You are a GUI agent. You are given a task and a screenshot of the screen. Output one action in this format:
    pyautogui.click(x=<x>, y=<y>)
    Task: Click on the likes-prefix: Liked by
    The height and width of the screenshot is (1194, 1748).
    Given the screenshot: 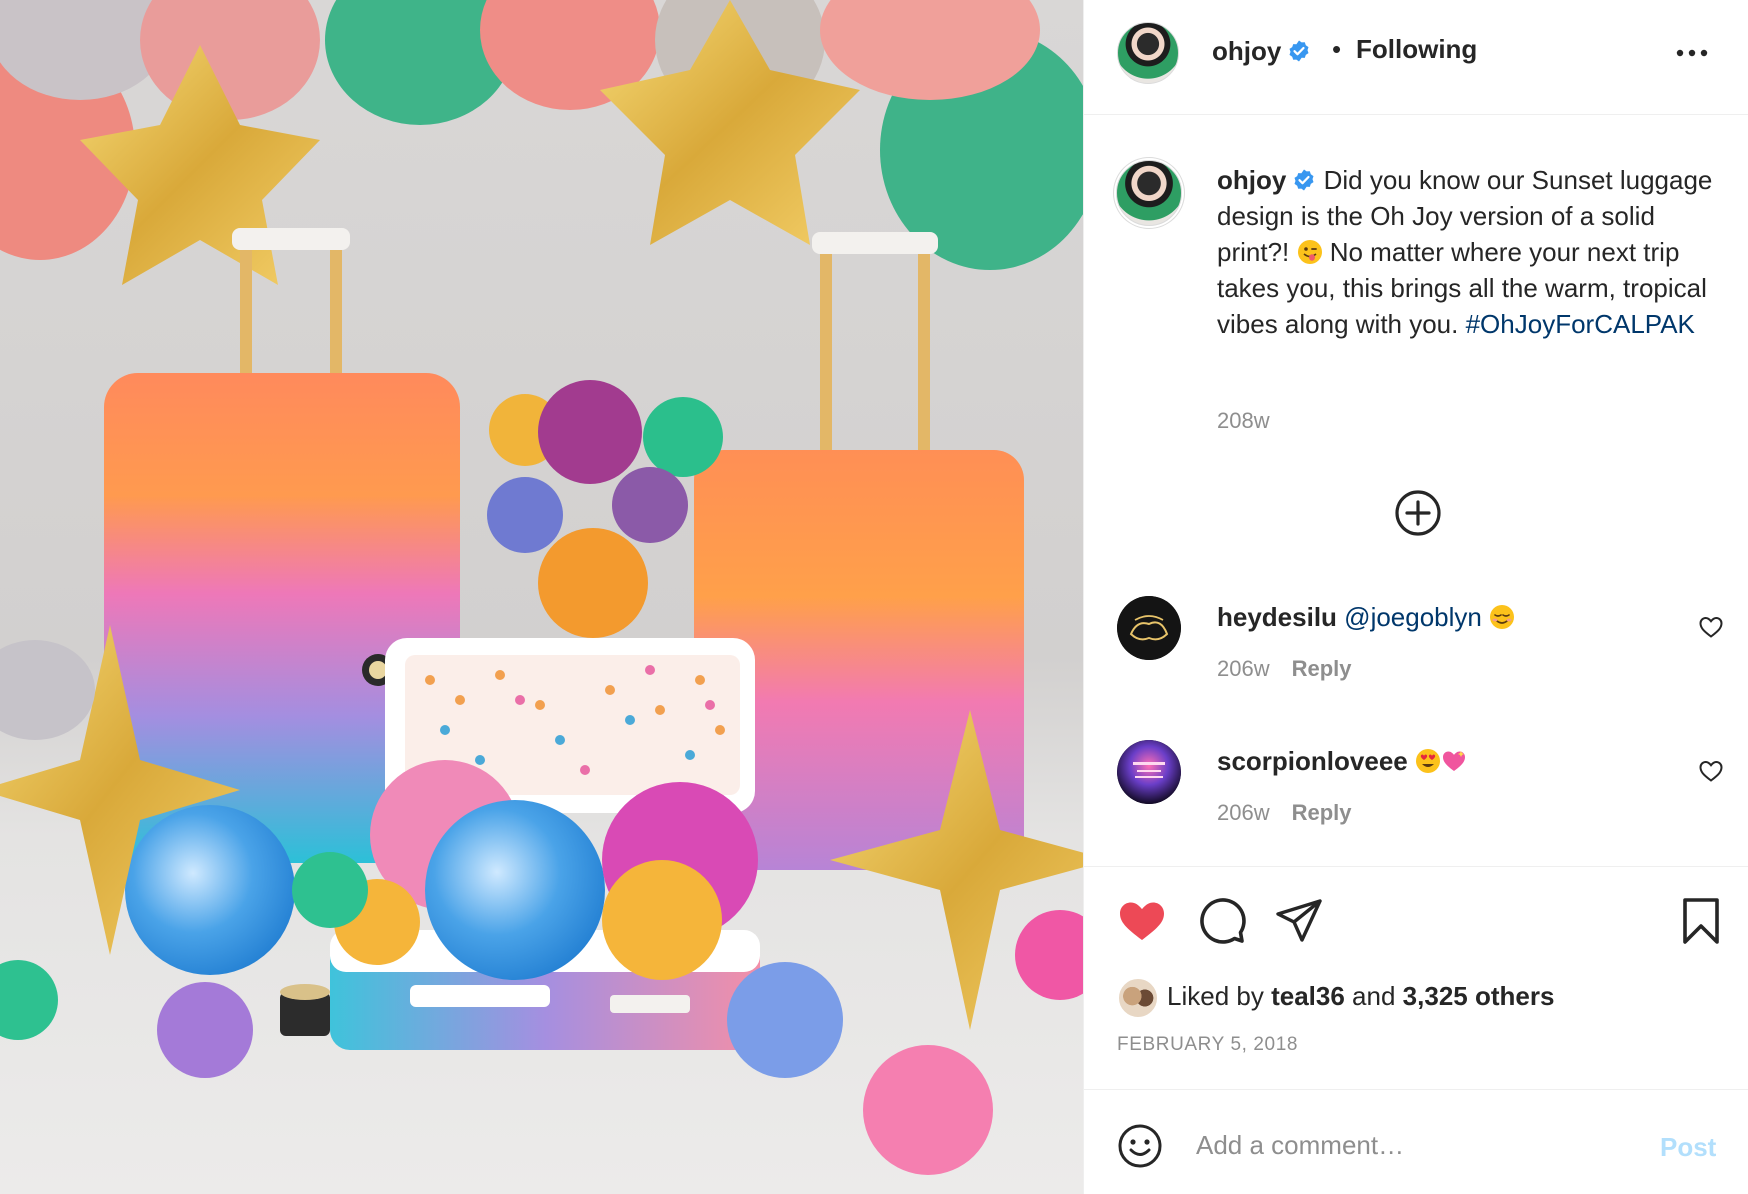 What is the action you would take?
    pyautogui.click(x=1215, y=996)
    